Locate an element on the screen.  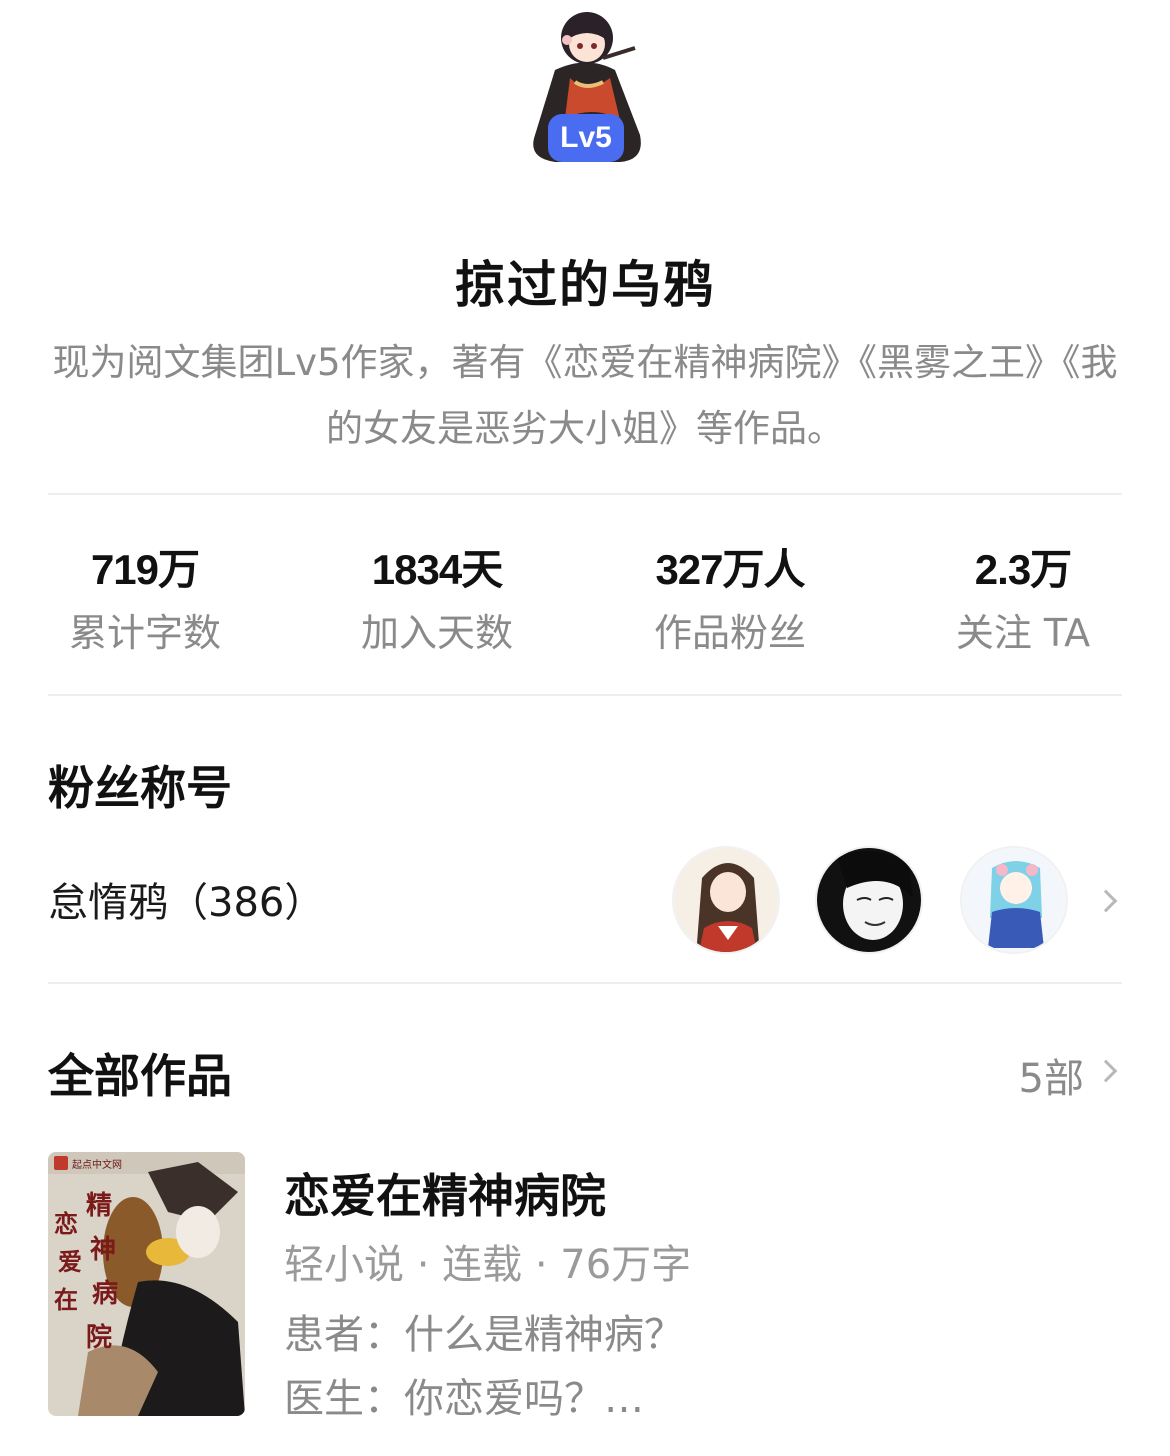
fan-title-name: 怠惰鸦（386） is located at coordinates (186, 899).